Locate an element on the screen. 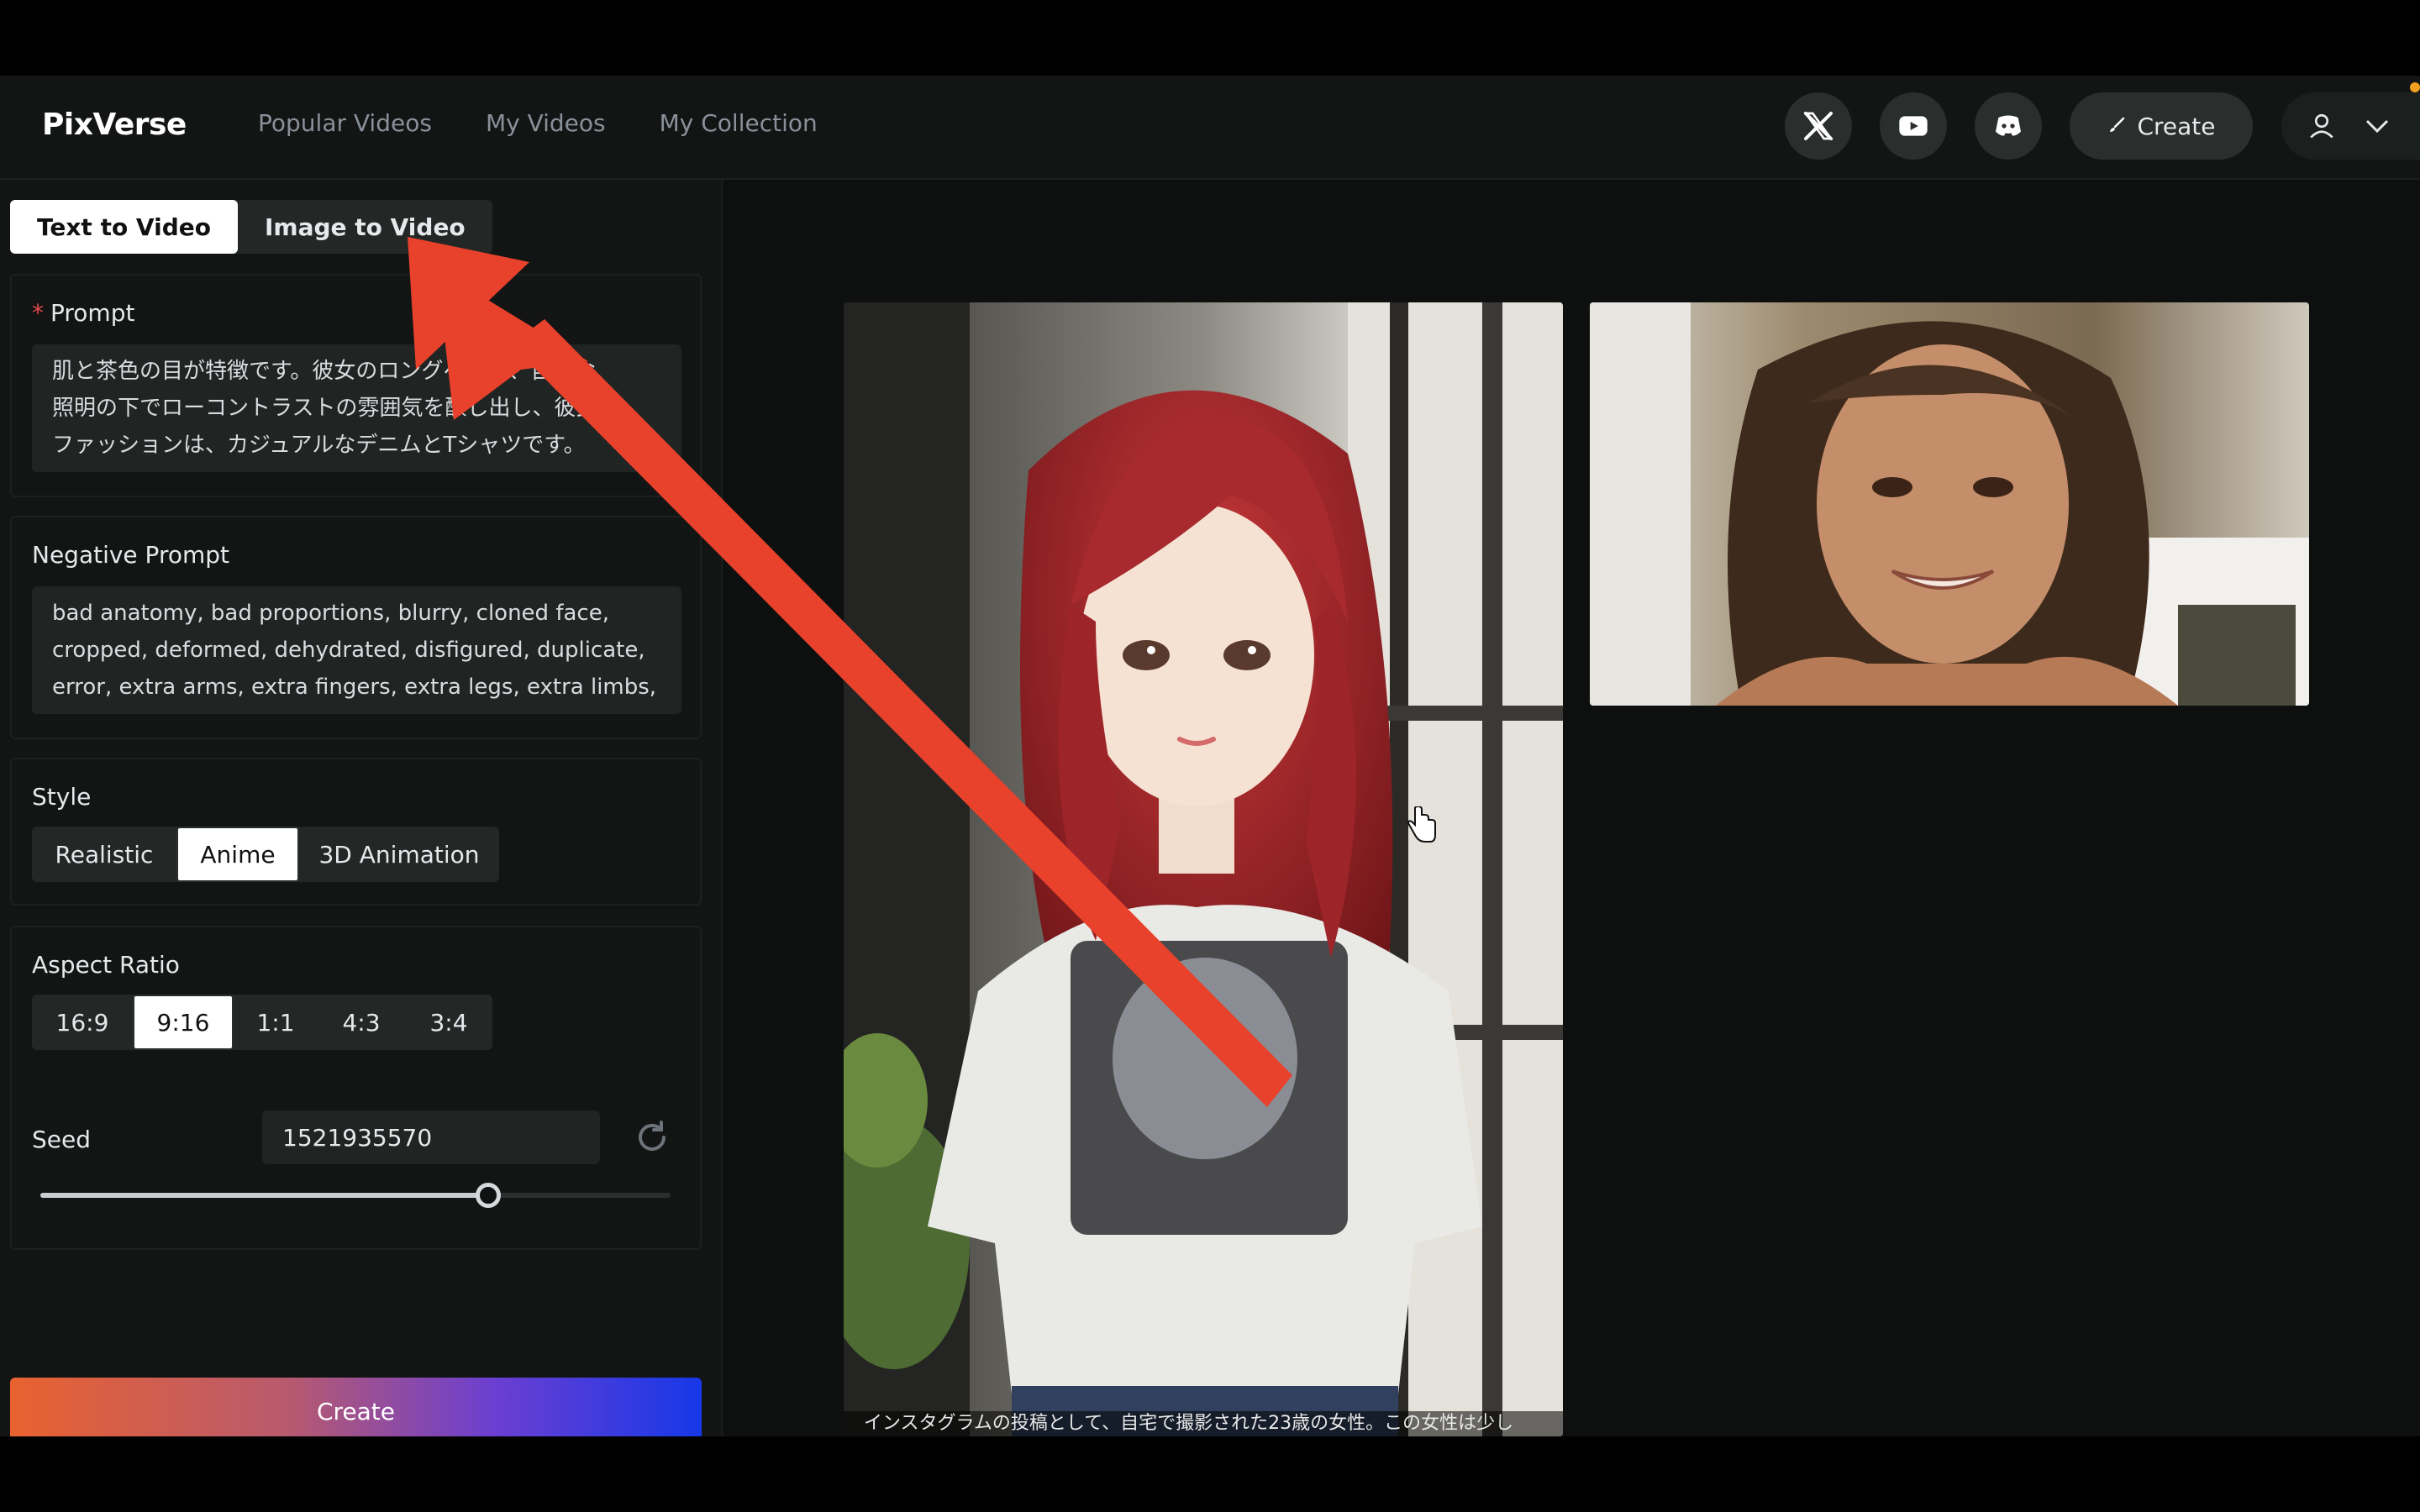 The width and height of the screenshot is (2420, 1512). letterbox-bottom is located at coordinates (1210, 1474).